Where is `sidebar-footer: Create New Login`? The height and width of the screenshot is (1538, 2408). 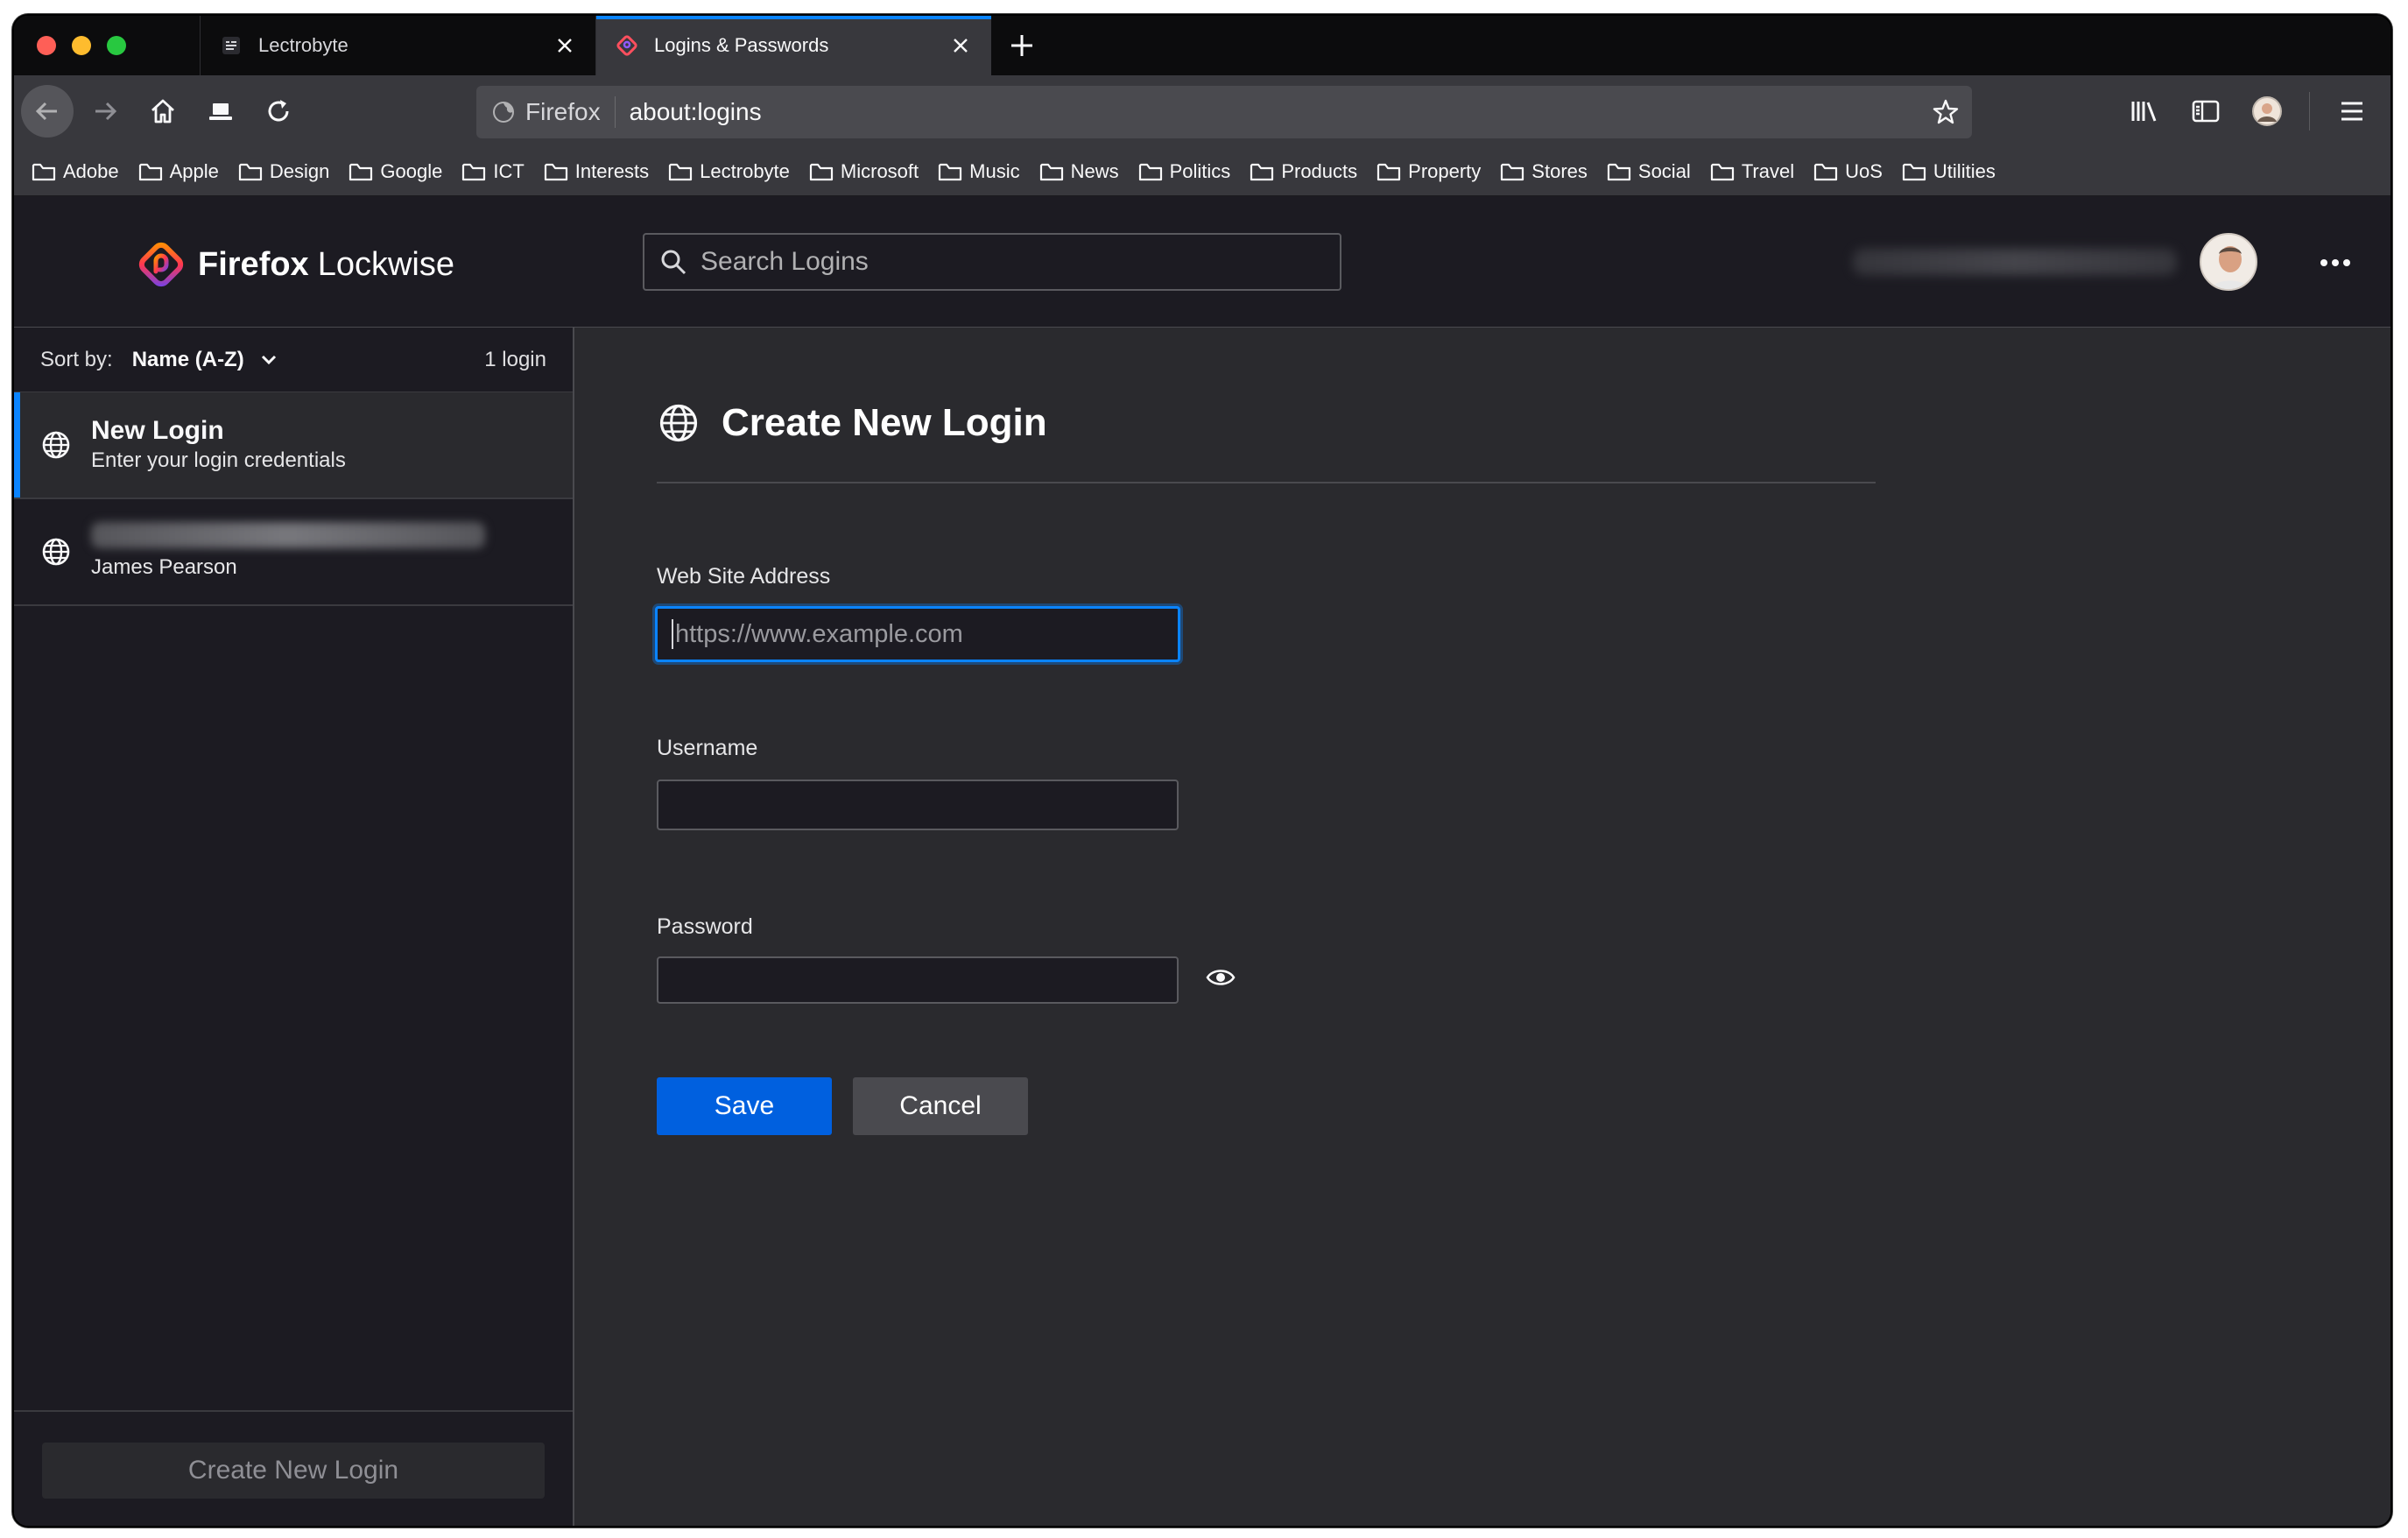
sidebar-footer: Create New Login is located at coordinates (293, 1468).